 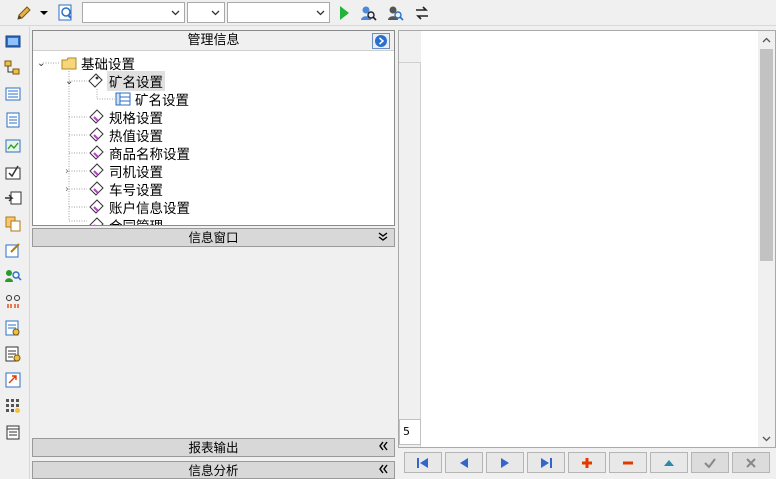 What do you see at coordinates (66, 13) in the screenshot?
I see `search-doc-icon` at bounding box center [66, 13].